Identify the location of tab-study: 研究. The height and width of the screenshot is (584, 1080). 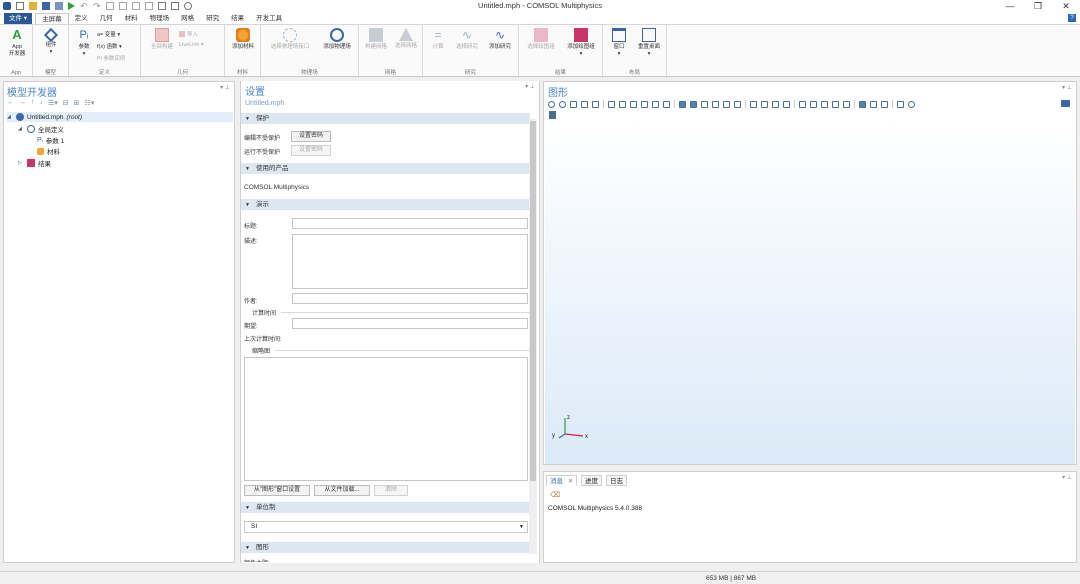
(212, 18).